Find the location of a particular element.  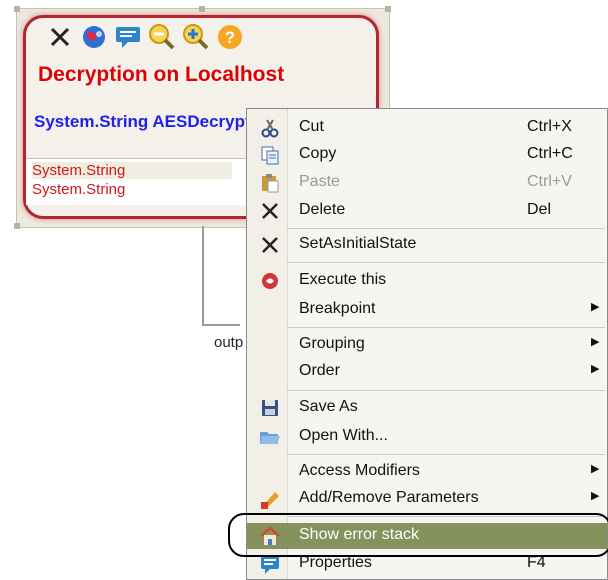

paste-icon is located at coordinates (270, 183).